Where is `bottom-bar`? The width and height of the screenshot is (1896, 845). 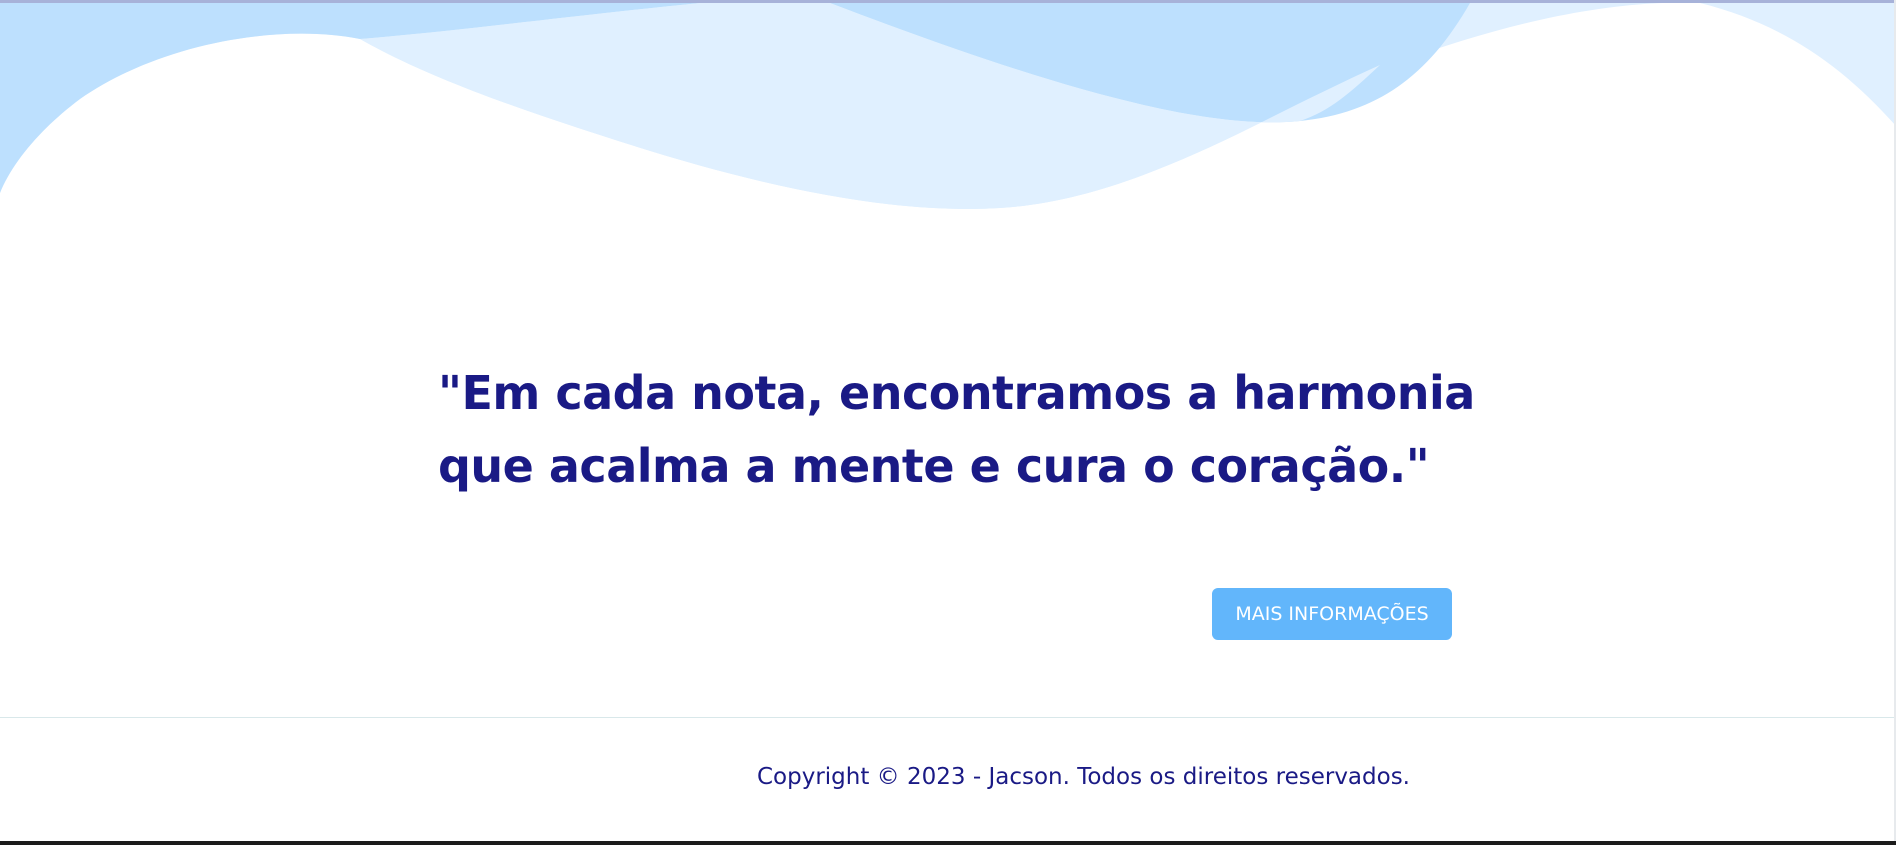 bottom-bar is located at coordinates (948, 843).